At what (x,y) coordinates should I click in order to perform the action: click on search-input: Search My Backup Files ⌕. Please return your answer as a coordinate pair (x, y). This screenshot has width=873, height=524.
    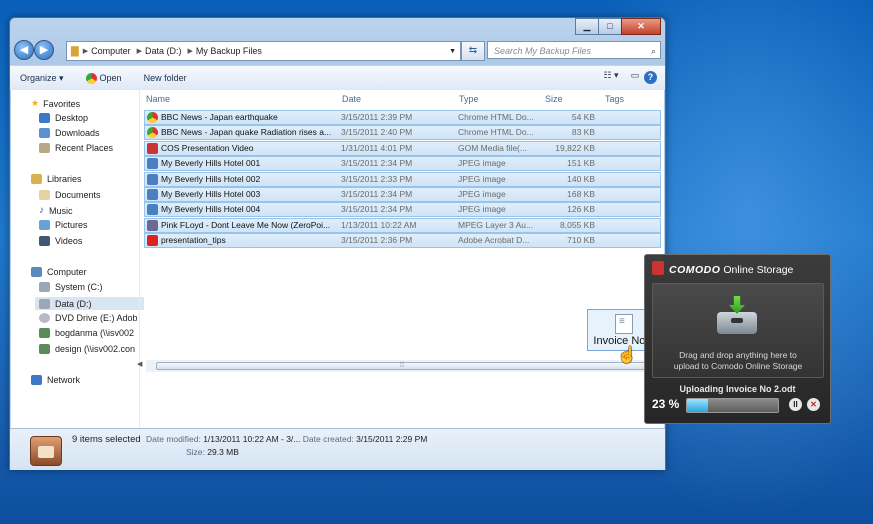
    Looking at the image, I should click on (574, 50).